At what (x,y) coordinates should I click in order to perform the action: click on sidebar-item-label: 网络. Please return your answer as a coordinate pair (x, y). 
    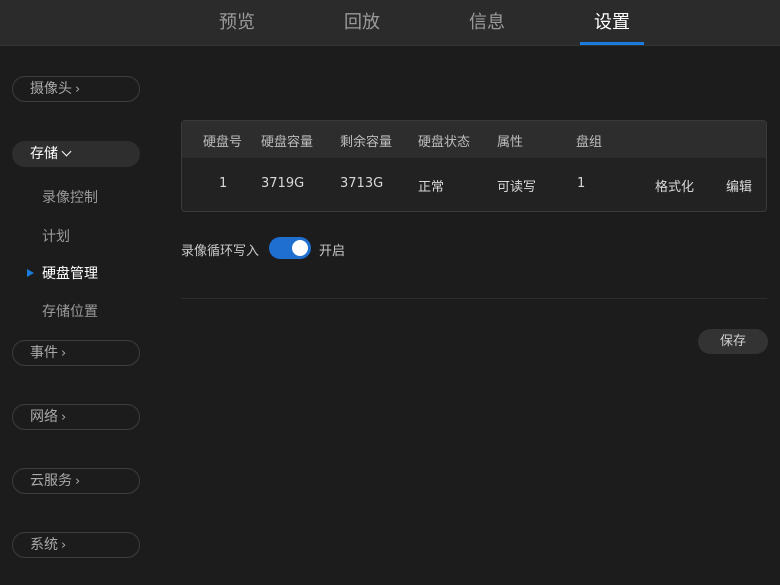
    Looking at the image, I should click on (44, 417).